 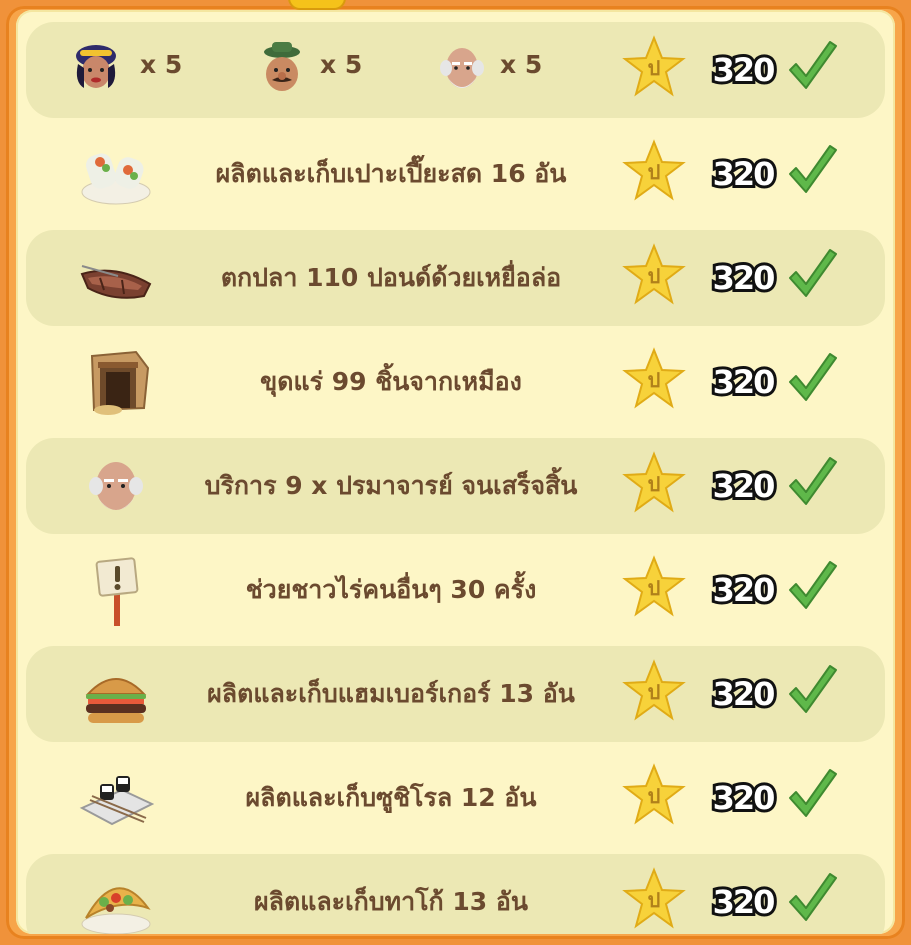 I want to click on rowboat-icon, so click(x=116, y=282).